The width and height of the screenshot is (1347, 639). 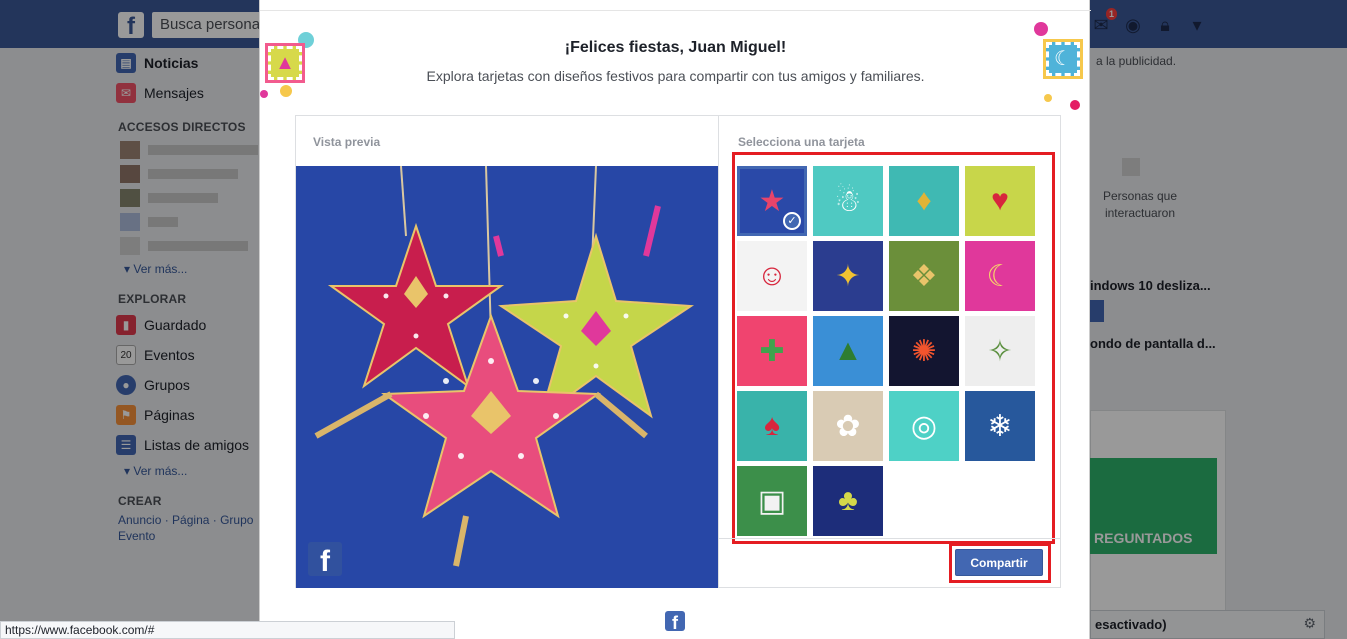 I want to click on preview-heading: Vista previa, so click(x=347, y=142).